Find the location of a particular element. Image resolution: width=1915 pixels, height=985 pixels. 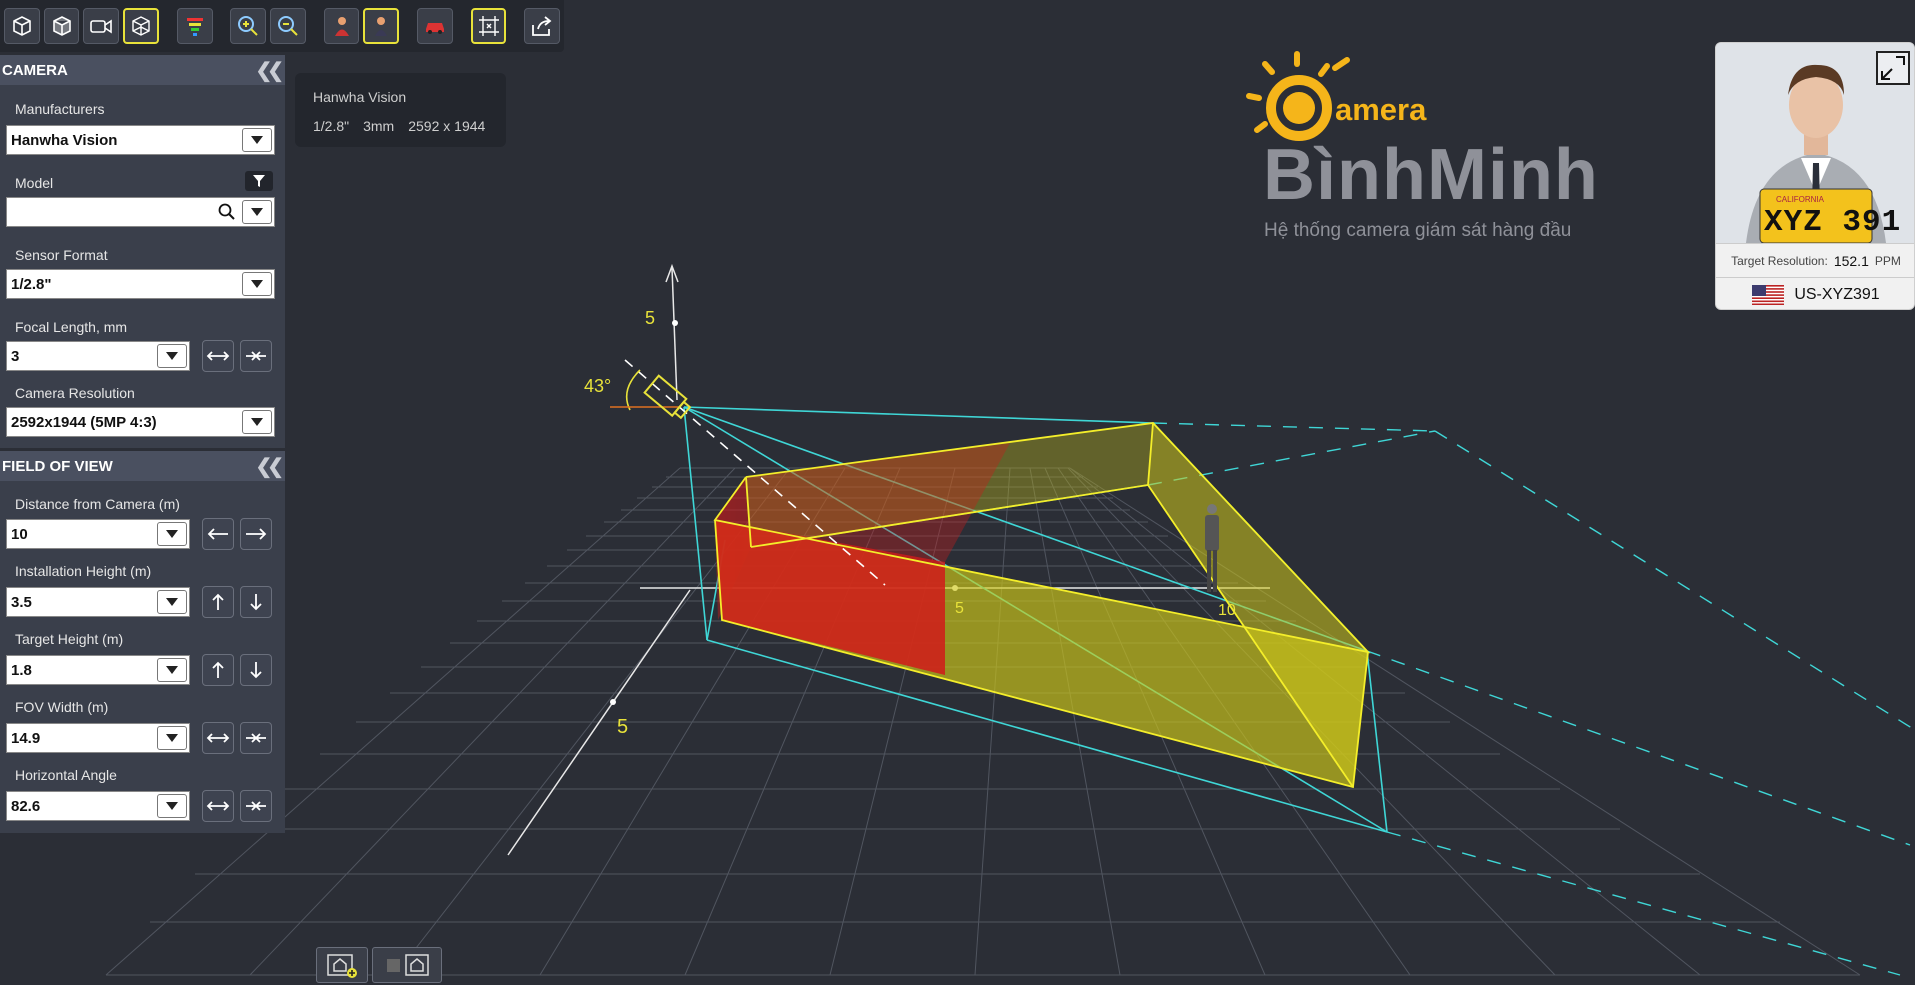

manufacturer-row: Hanwha Vision is located at coordinates (142, 140).